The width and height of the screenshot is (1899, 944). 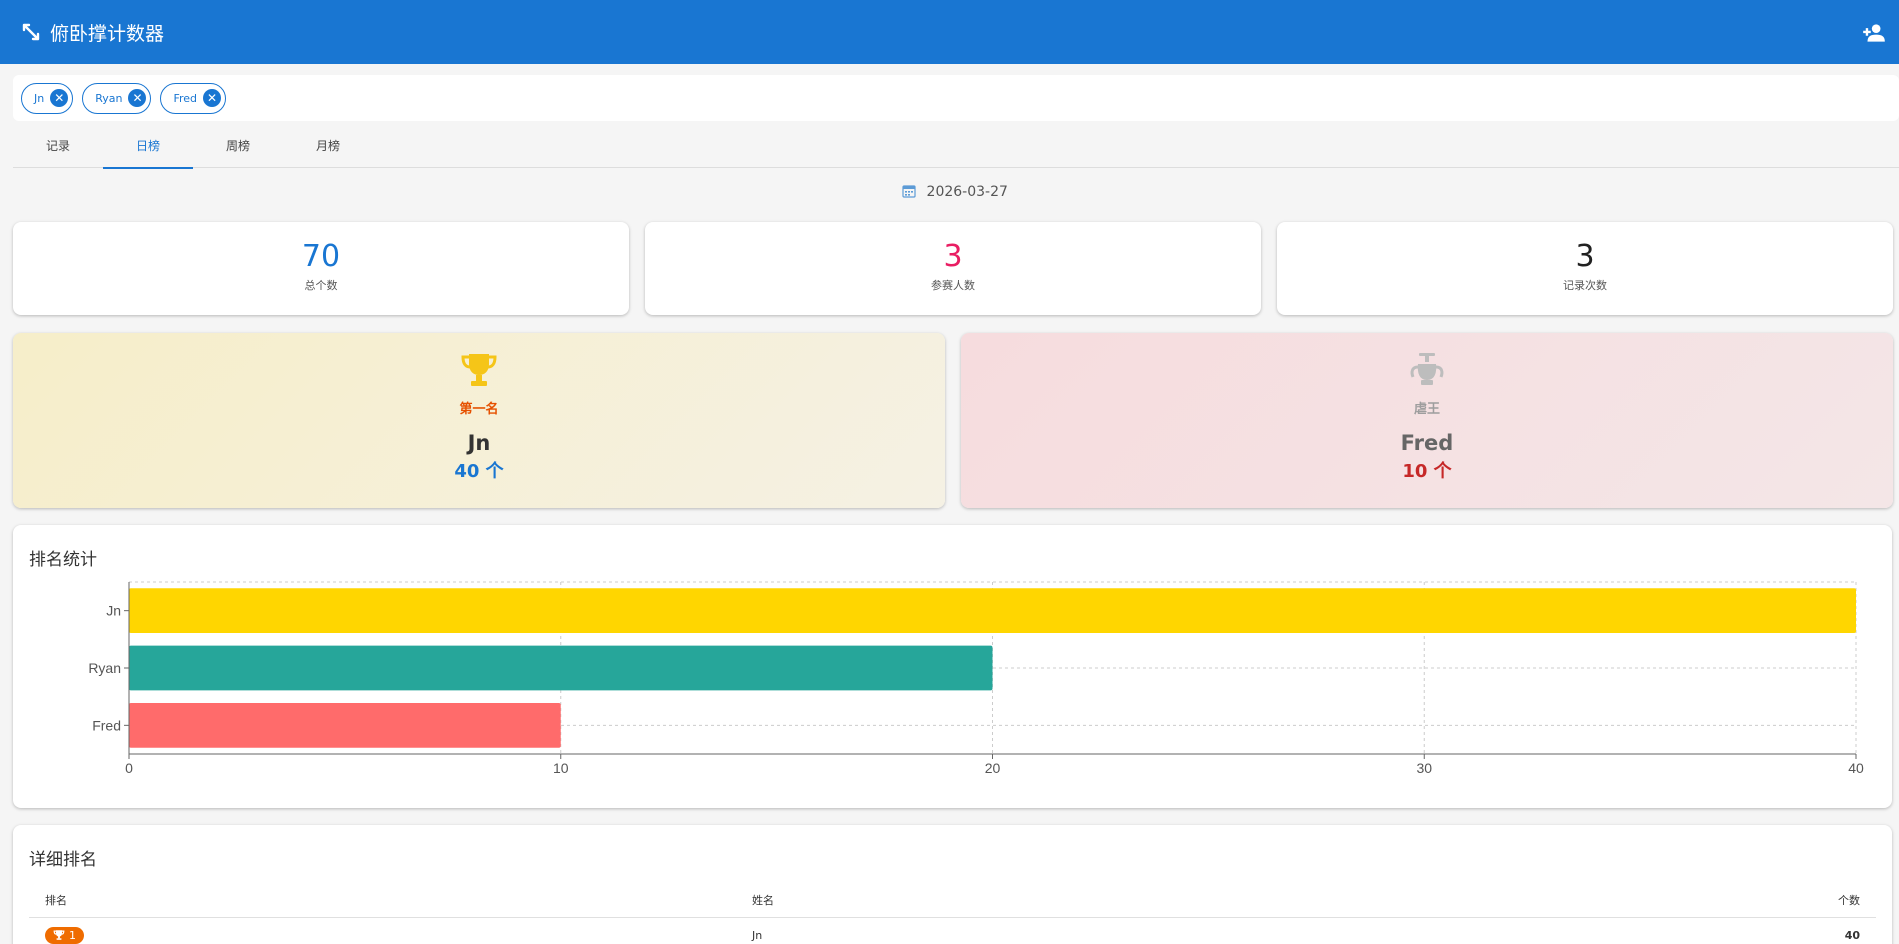 I want to click on x-tick-label: 40, so click(x=1856, y=768).